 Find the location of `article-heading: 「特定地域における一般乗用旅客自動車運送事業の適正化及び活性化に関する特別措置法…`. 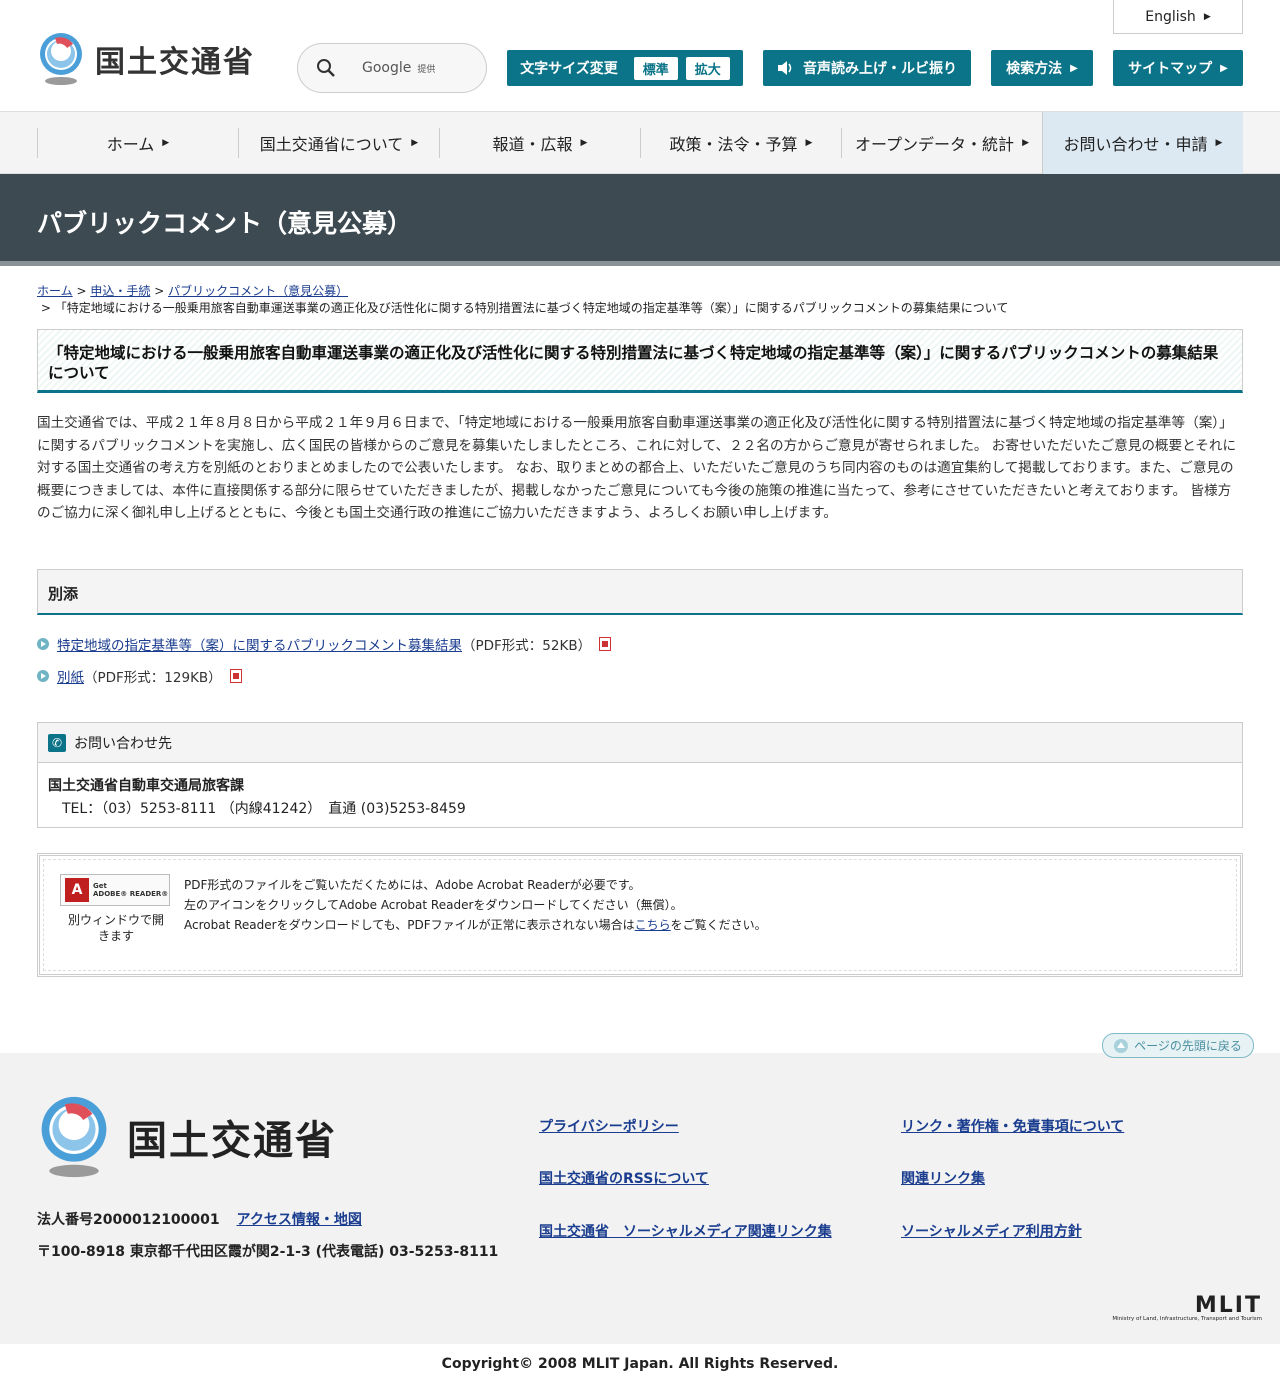

article-heading: 「特定地域における一般乗用旅客自動車運送事業の適正化及び活性化に関する特別措置法… is located at coordinates (640, 361).